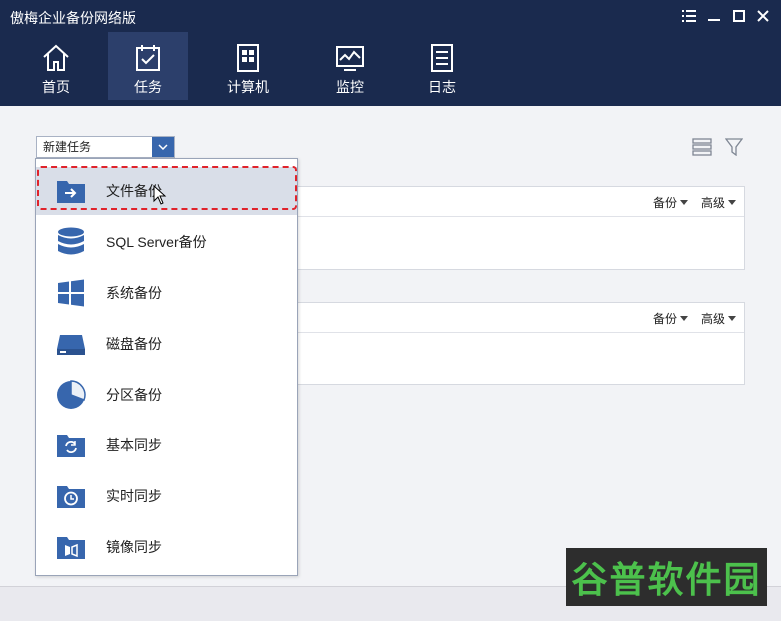 The image size is (781, 621). Describe the element at coordinates (134, 344) in the screenshot. I see `menu-item-label: 磁盘备份` at that location.